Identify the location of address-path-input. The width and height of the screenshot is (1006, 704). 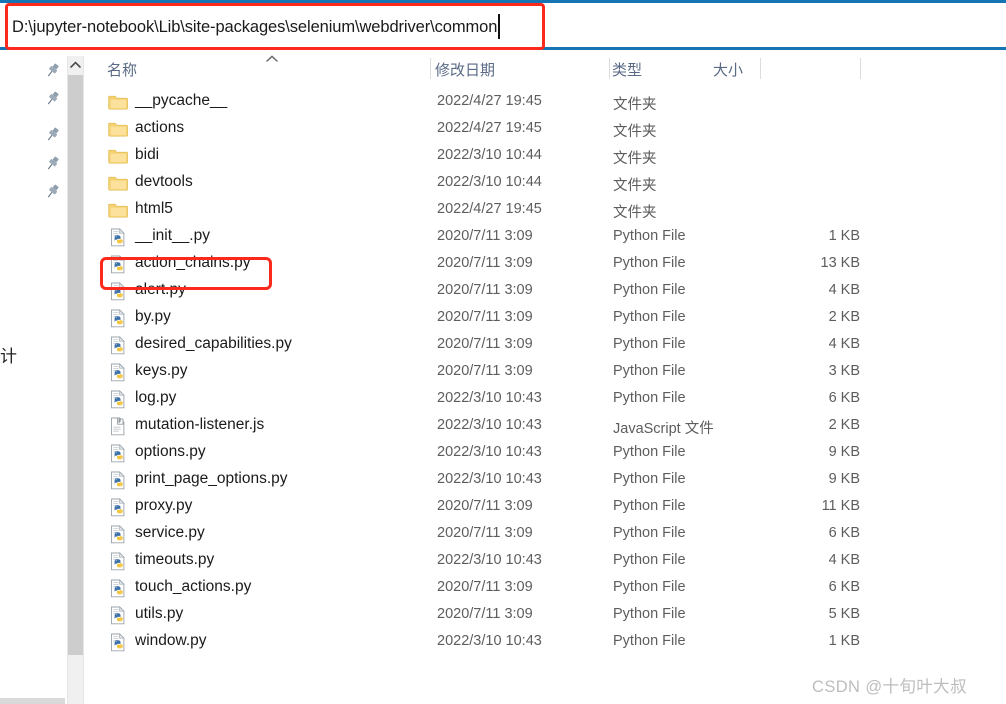
(500, 27).